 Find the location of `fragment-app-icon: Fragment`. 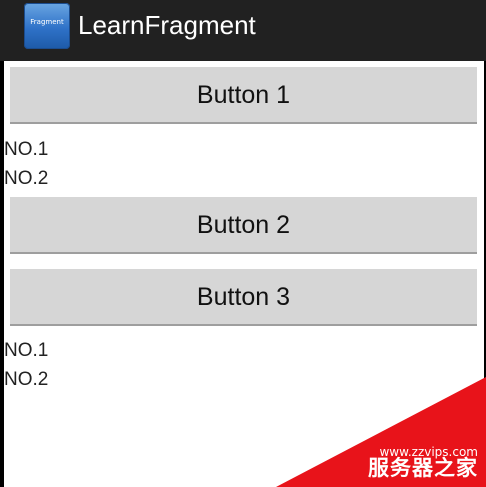

fragment-app-icon: Fragment is located at coordinates (47, 26).